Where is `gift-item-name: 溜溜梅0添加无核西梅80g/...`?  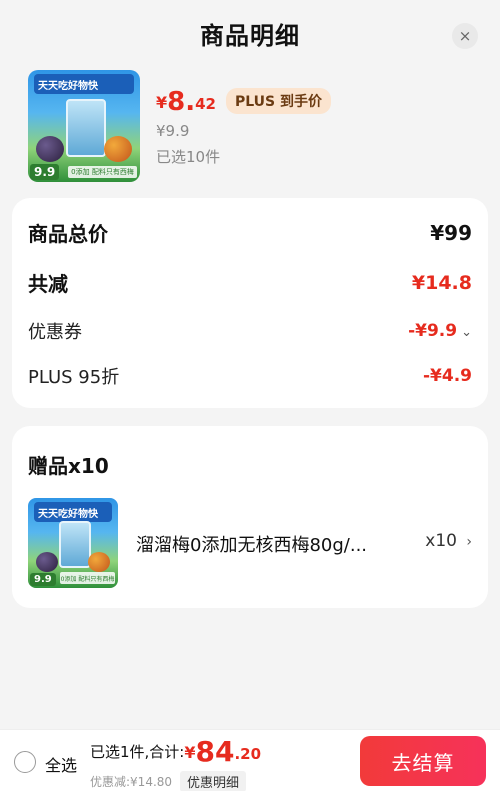 gift-item-name: 溜溜梅0添加无核西梅80g/... is located at coordinates (252, 545).